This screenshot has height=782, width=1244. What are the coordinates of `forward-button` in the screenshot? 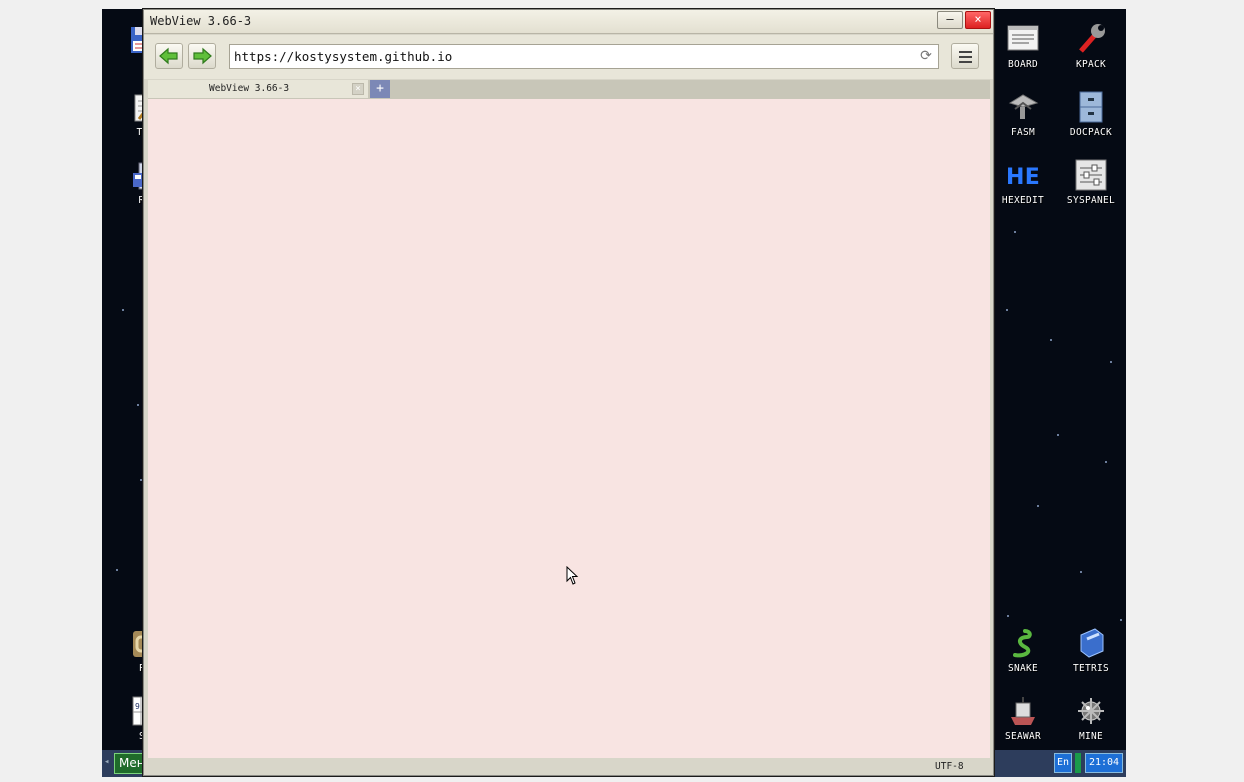 It's located at (202, 56).